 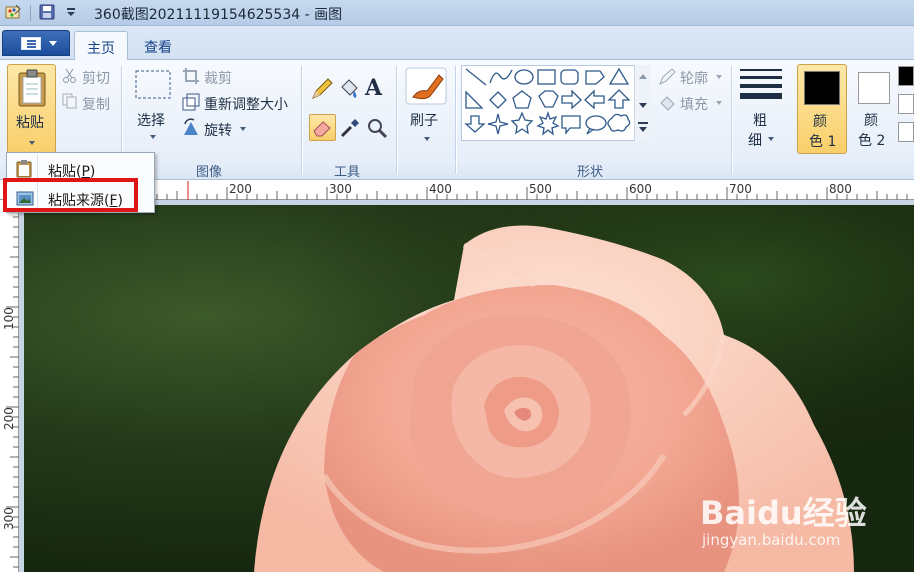 What do you see at coordinates (719, 103) in the screenshot?
I see `fill-dropdown-arrow` at bounding box center [719, 103].